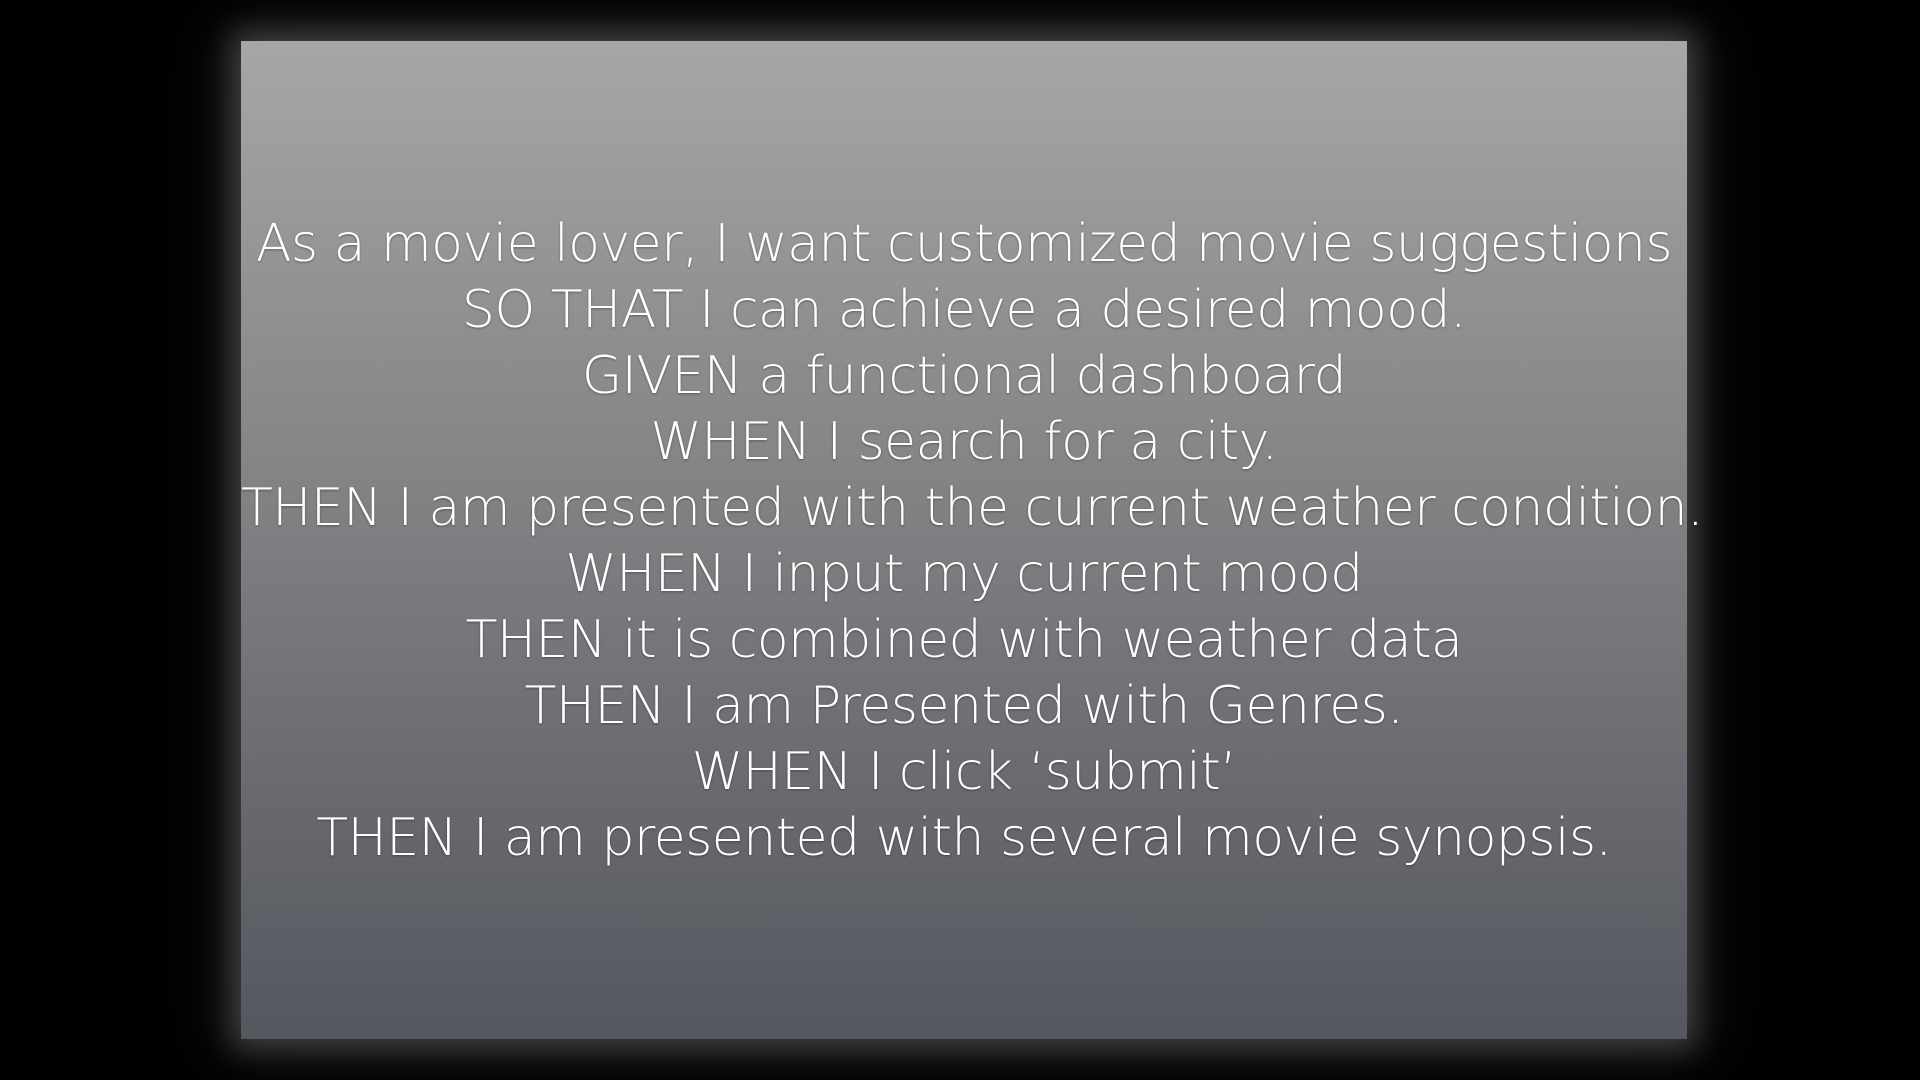  What do you see at coordinates (964, 772) in the screenshot?
I see `user-story-line: WHEN I click ‘submit’` at bounding box center [964, 772].